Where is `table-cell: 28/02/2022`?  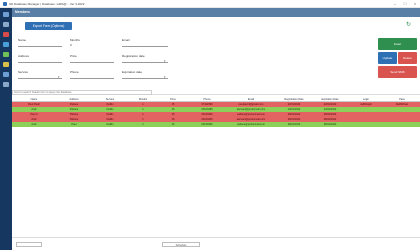
table-cell: 28/02/2022 is located at coordinates (330, 124).